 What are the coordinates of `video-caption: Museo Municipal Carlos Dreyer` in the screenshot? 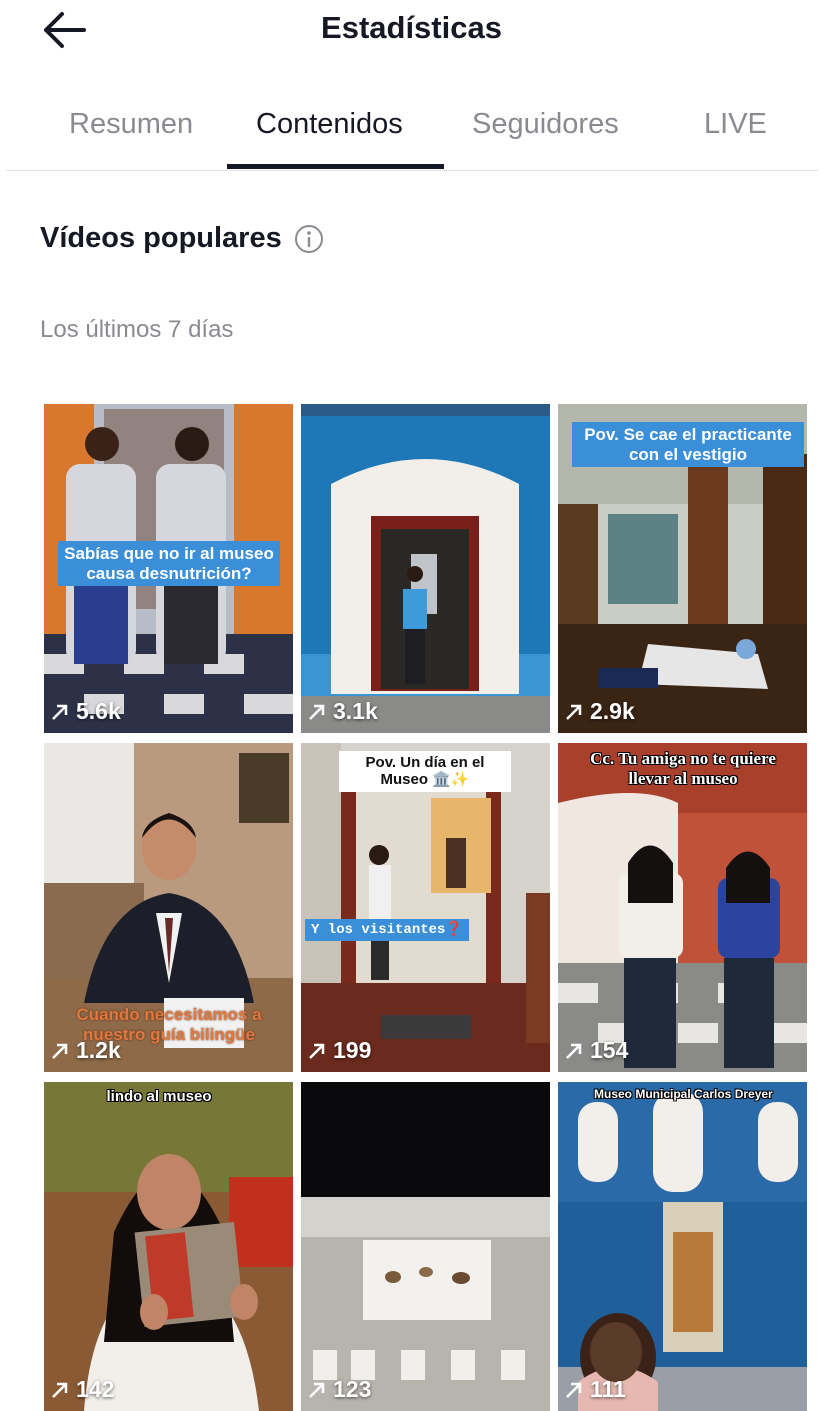 It's located at (683, 1094).